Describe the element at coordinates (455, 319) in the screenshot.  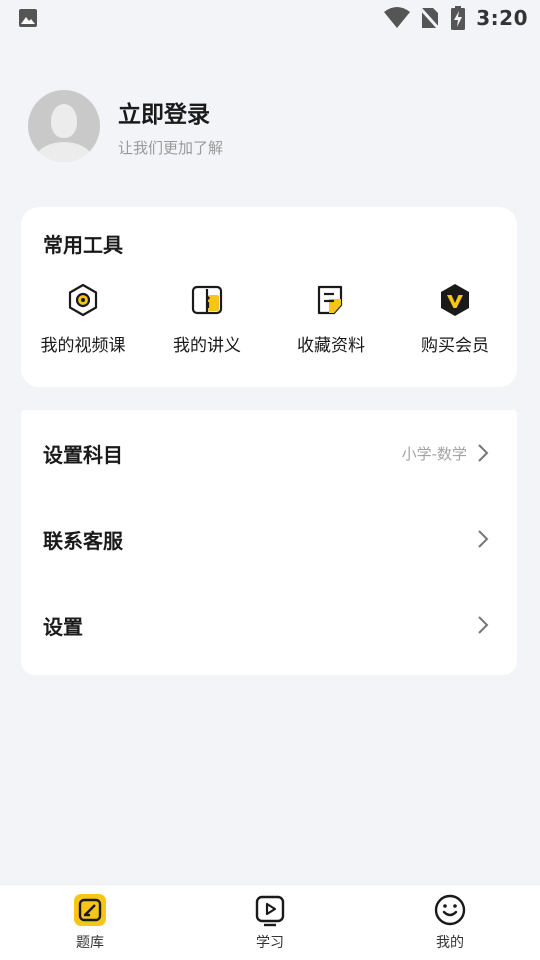
I see `tool-vip: 购买会员` at that location.